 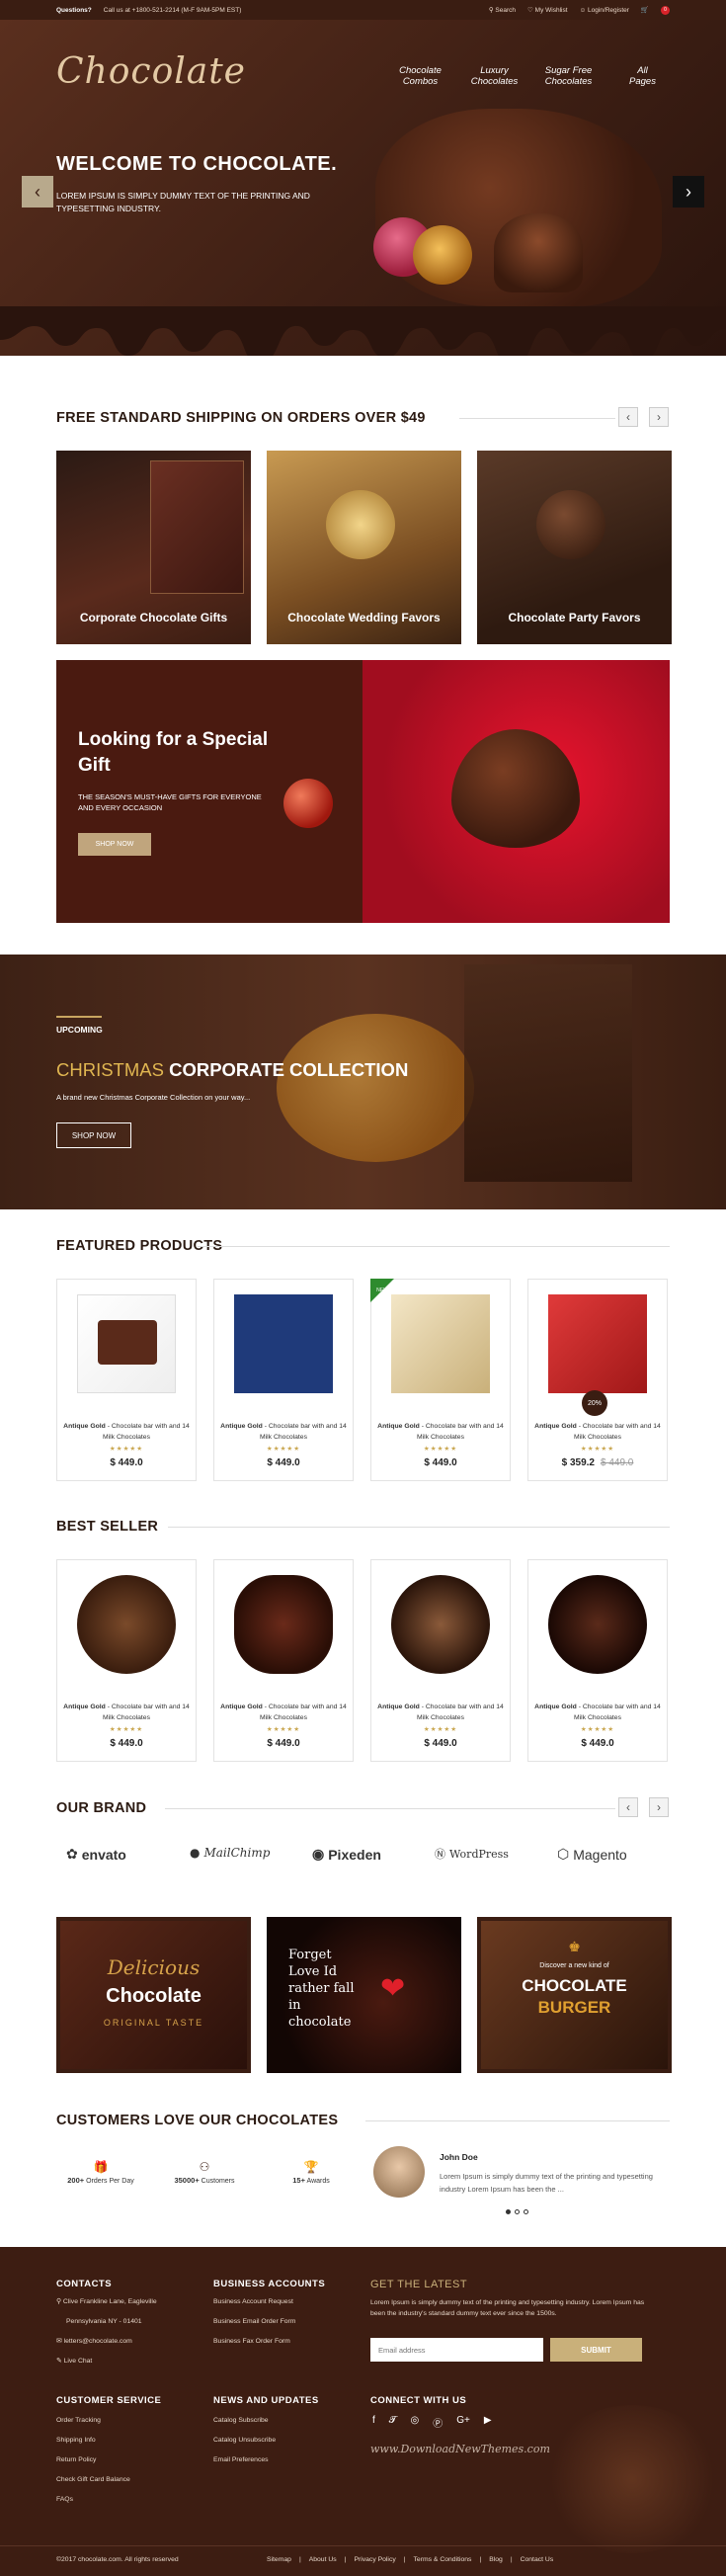 What do you see at coordinates (443, 2559) in the screenshot?
I see `footer-link-terms: Terms & Conditions` at bounding box center [443, 2559].